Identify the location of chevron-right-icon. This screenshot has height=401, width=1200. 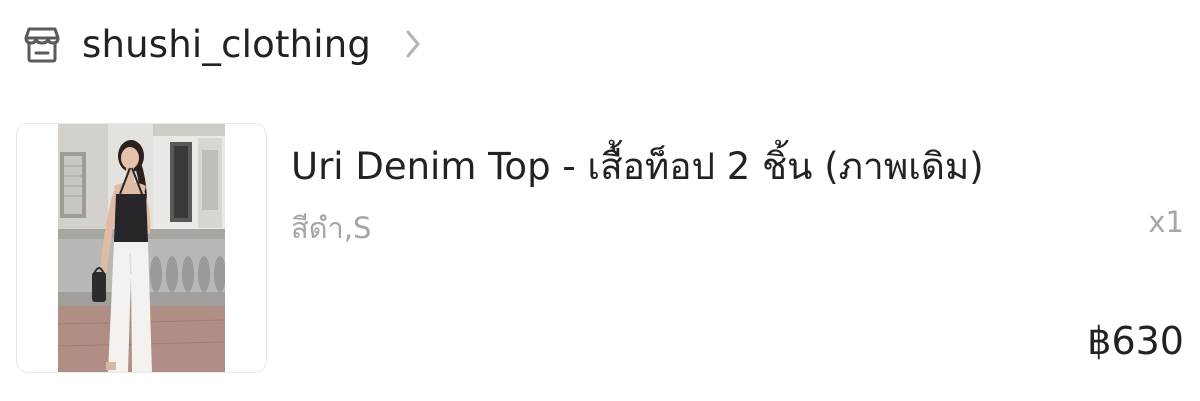
(413, 44).